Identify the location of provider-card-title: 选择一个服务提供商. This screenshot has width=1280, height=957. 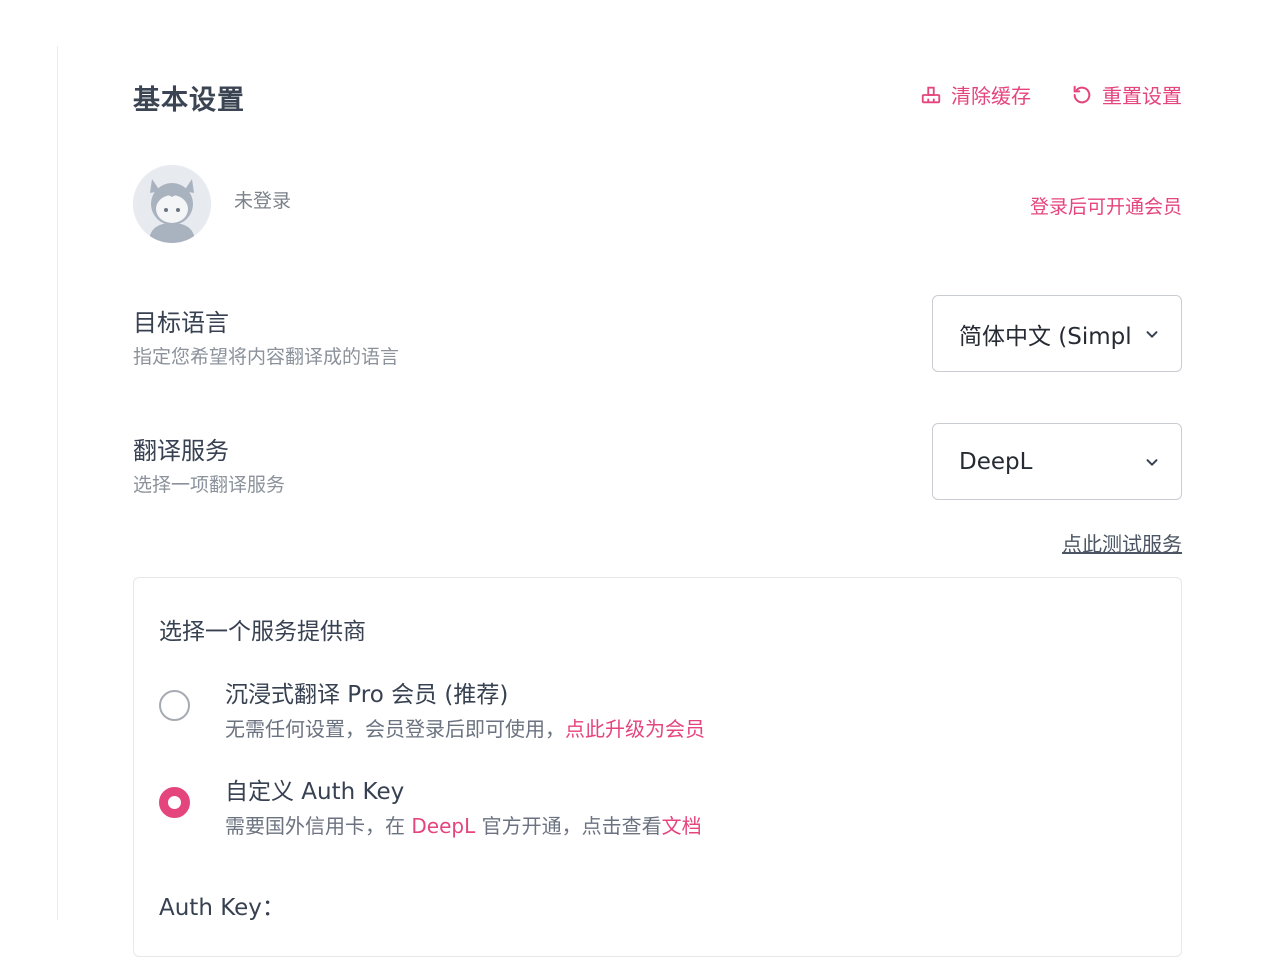
(262, 629).